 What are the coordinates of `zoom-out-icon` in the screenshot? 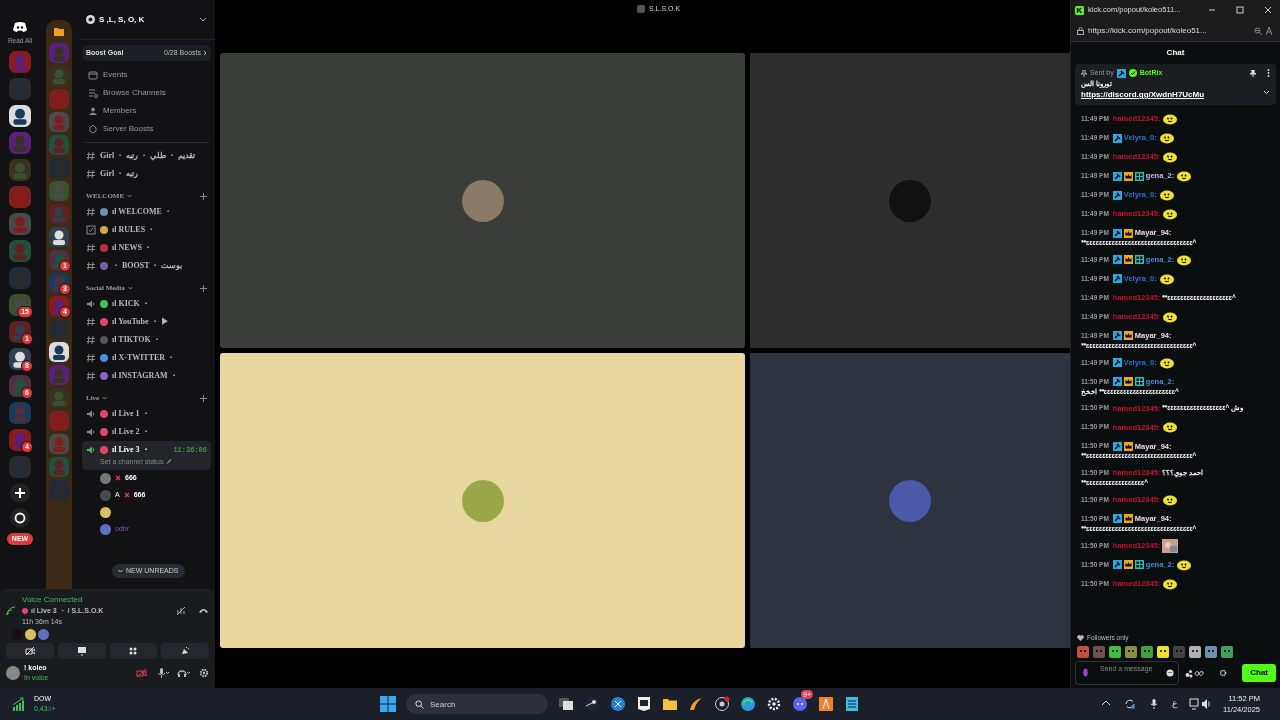 It's located at (1258, 30).